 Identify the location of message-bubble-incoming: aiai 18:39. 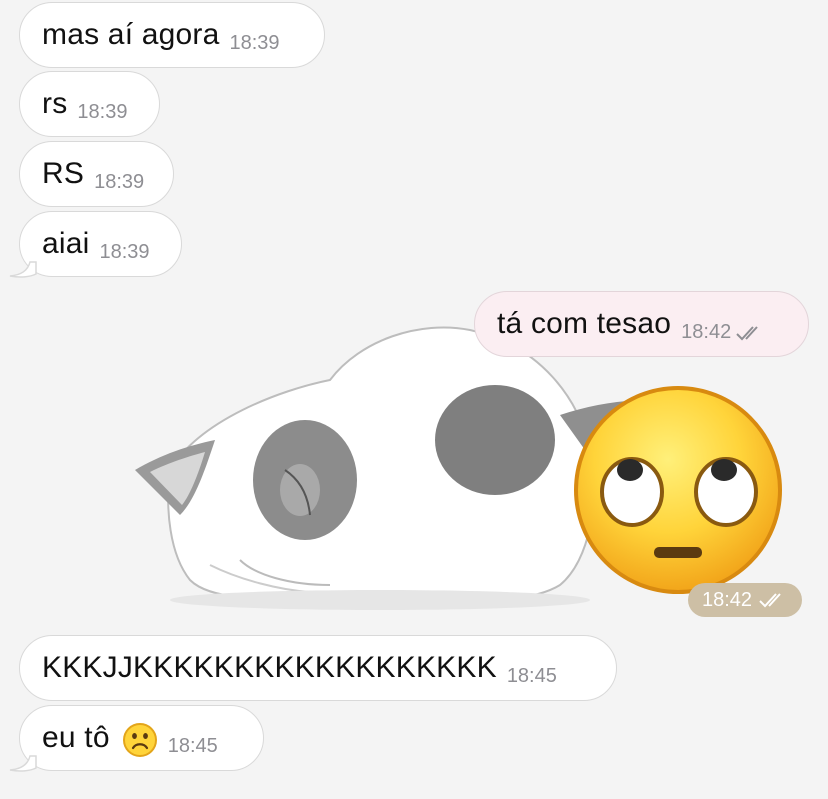
(100, 244).